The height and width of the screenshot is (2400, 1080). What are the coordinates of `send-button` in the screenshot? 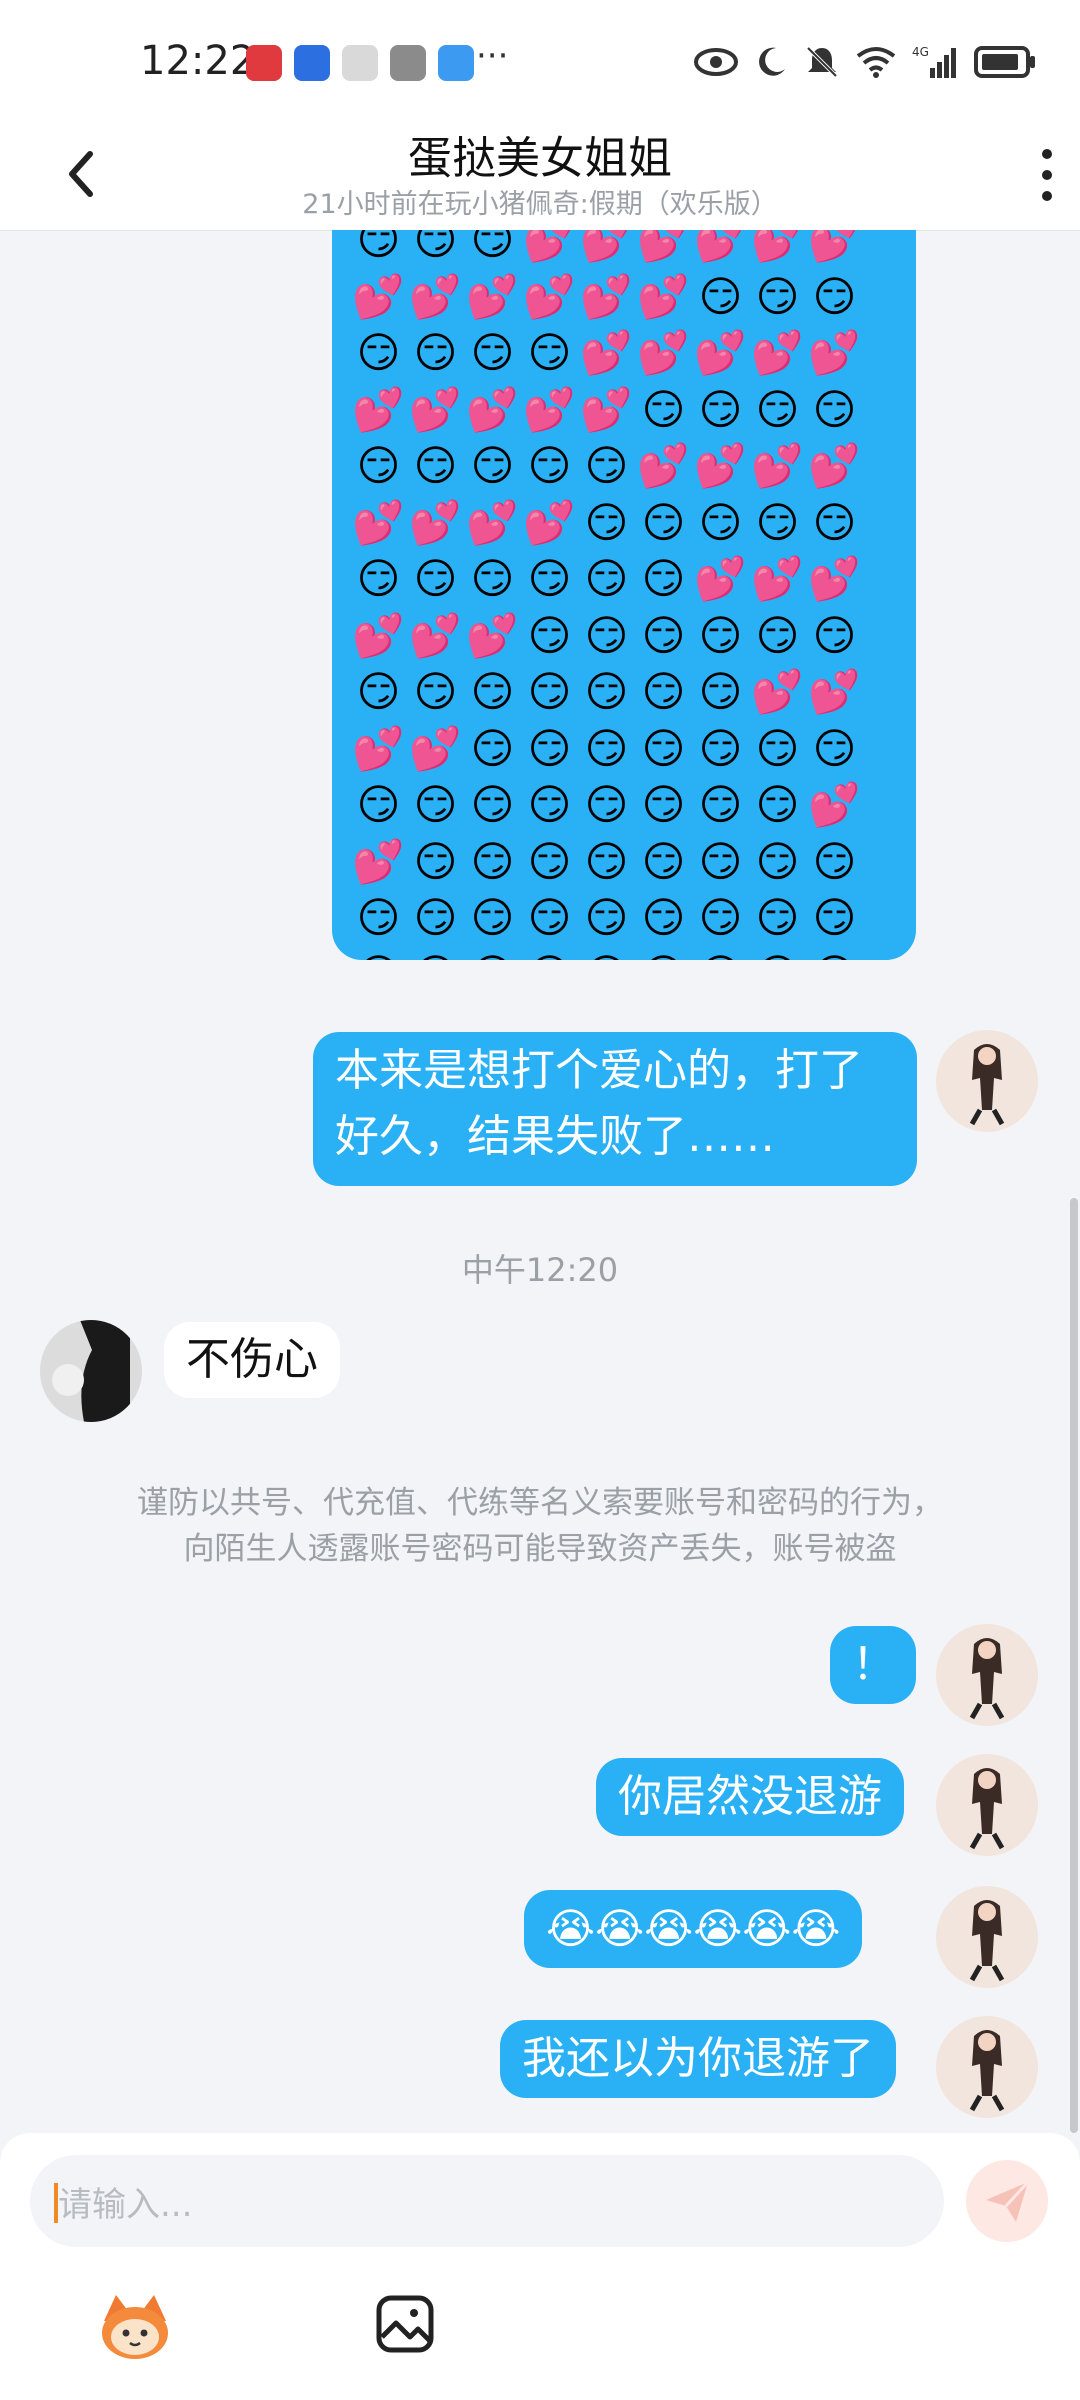 It's located at (1007, 2201).